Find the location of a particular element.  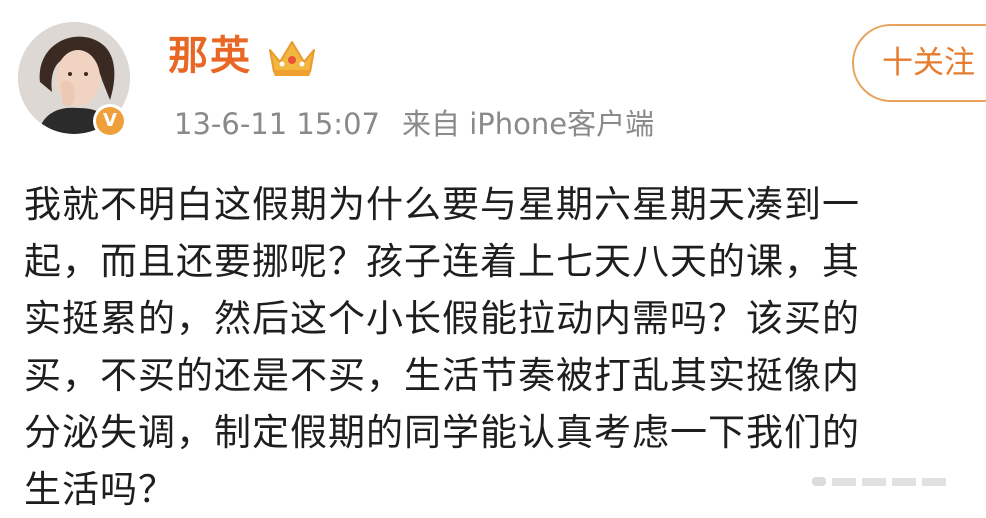

content-line: 起，而且还要挪呢？孩子连着上七天八天的课，其 is located at coordinates (442, 261).